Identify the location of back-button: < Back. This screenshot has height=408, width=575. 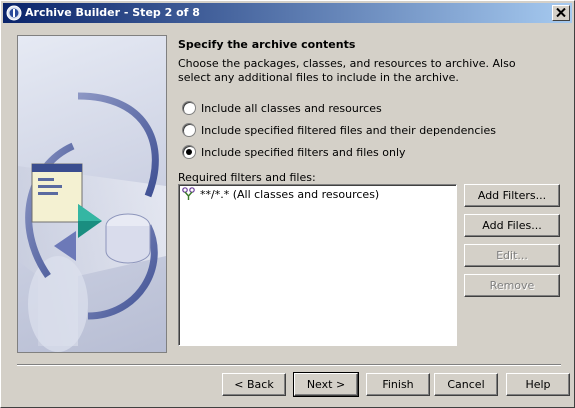
(254, 384).